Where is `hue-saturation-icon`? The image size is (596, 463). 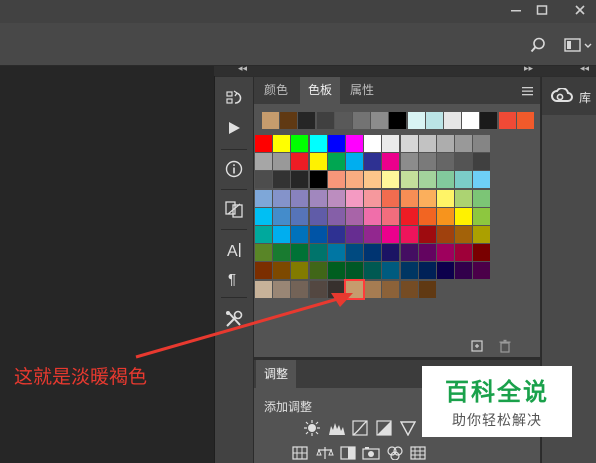 hue-saturation-icon is located at coordinates (300, 454).